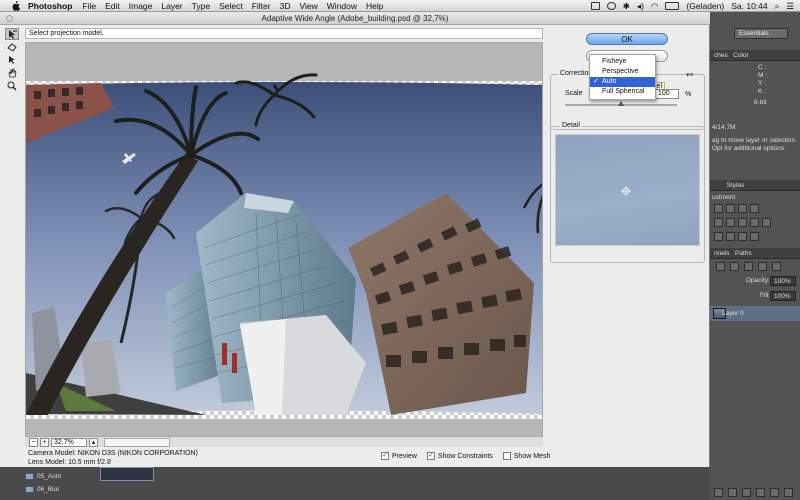 This screenshot has height=500, width=800. I want to click on folder-06-blur: 06_Blur, so click(60, 489).